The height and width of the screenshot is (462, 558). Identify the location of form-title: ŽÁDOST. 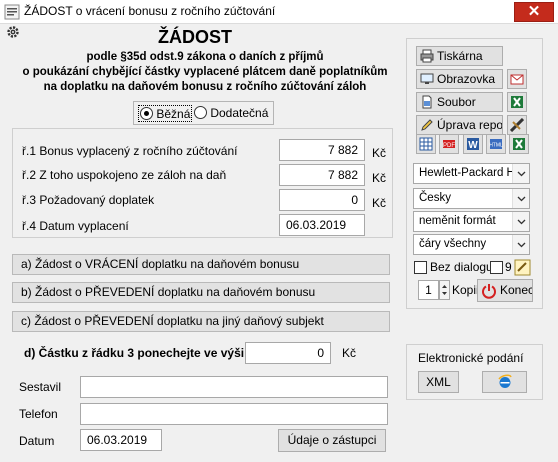
(195, 37).